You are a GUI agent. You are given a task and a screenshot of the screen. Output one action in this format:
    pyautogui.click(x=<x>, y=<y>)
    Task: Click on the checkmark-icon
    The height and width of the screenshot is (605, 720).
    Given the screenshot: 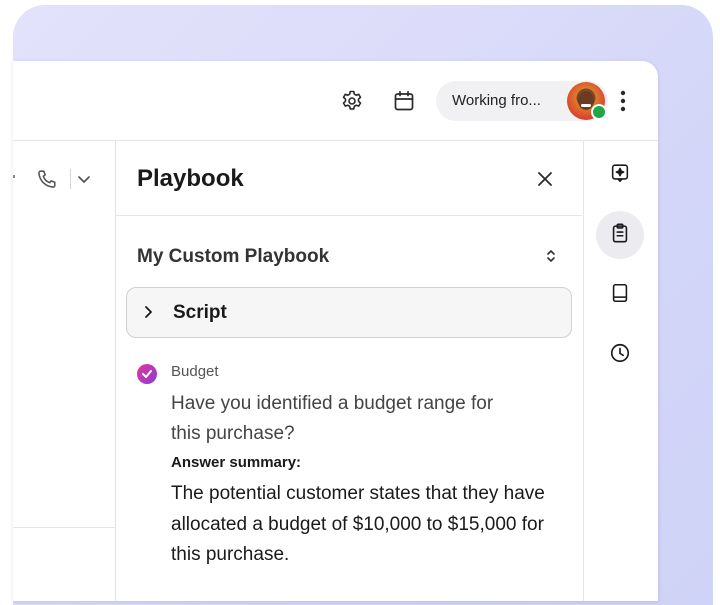 What is the action you would take?
    pyautogui.click(x=147, y=374)
    